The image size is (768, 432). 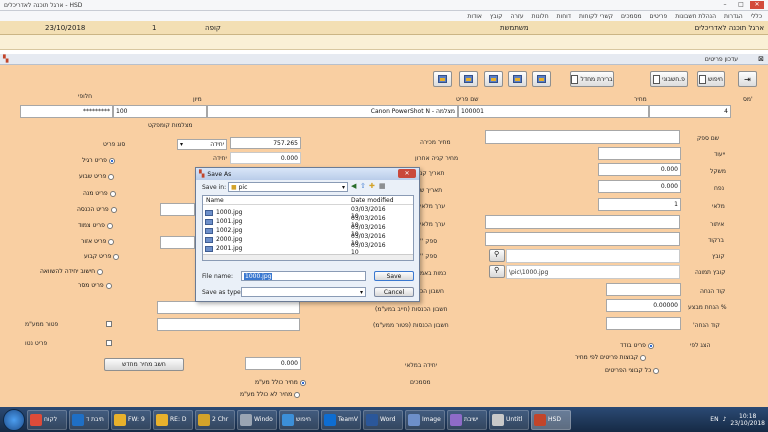 What do you see at coordinates (47, 419) in the screenshot?
I see `task-chrome: לקוח` at bounding box center [47, 419].